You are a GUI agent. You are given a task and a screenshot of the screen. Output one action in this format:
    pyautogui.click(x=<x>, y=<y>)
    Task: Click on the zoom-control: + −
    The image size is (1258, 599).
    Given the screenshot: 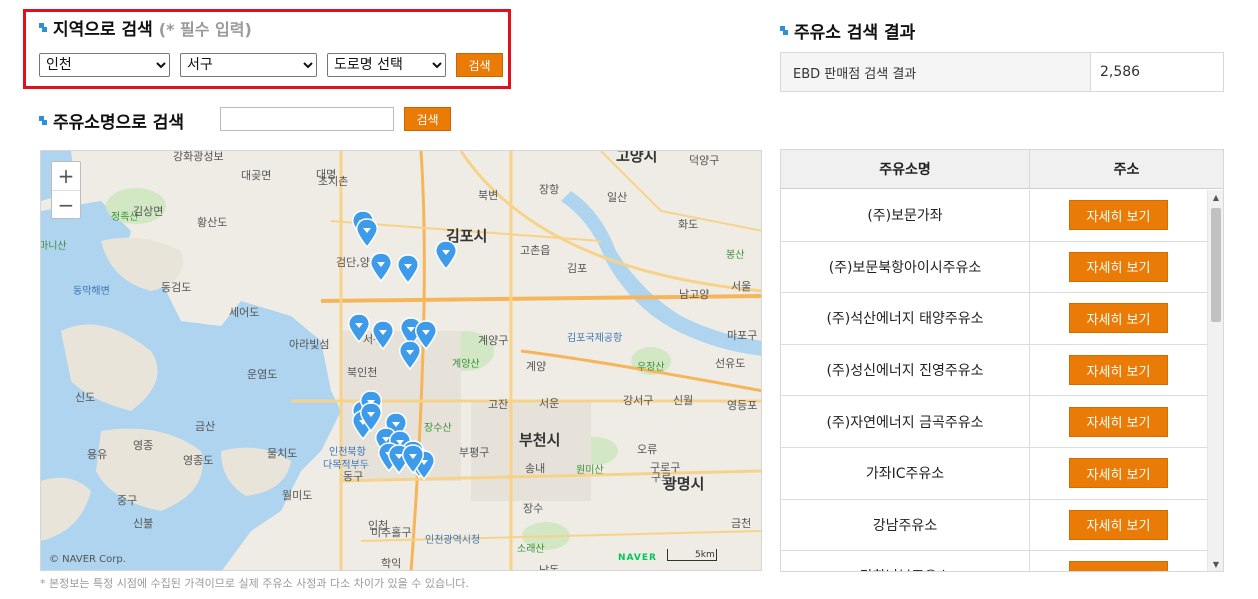 What is the action you would take?
    pyautogui.click(x=66, y=190)
    